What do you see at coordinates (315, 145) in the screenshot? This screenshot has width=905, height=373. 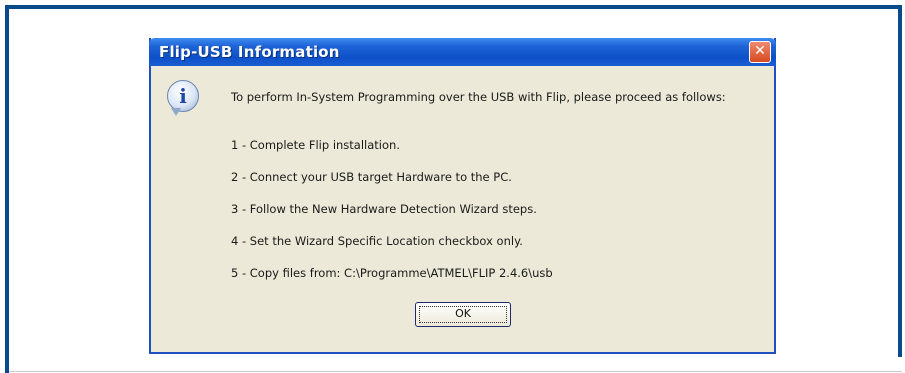 I see `step-1-text: 1 - Complete Flip installation.` at bounding box center [315, 145].